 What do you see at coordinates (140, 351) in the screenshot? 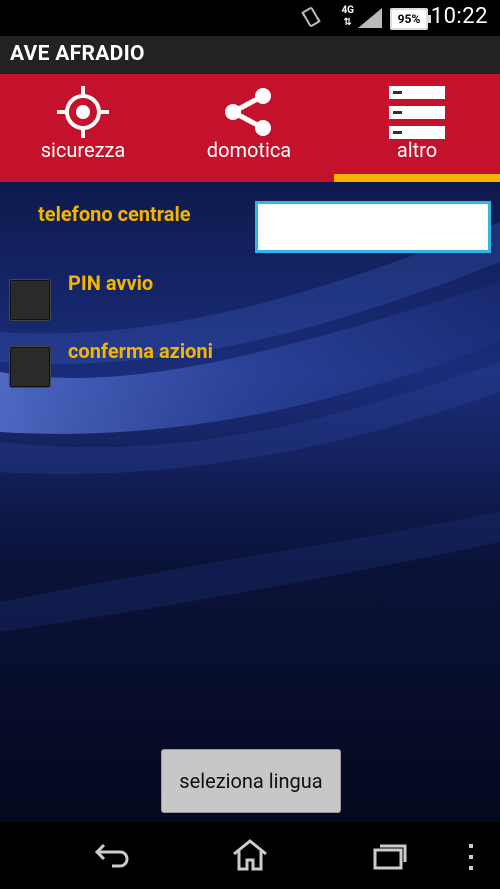
I see `confirm-actions-label: conferma azioni` at bounding box center [140, 351].